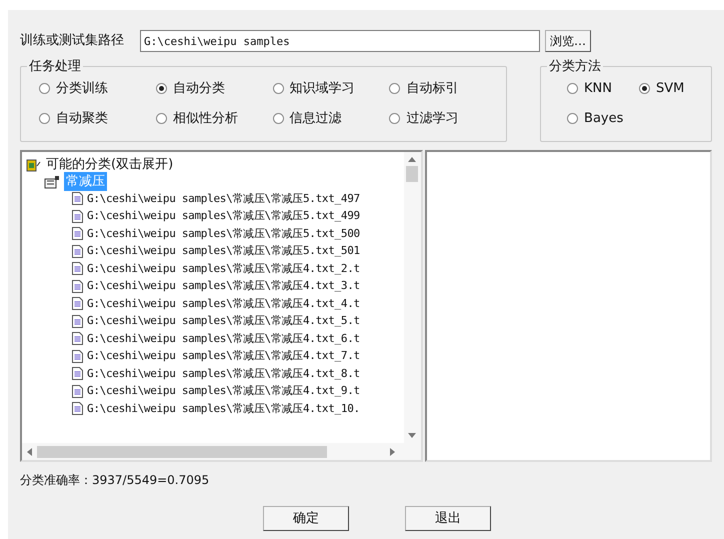 The image size is (724, 539). I want to click on tree-item: G:\ceshi\weipu samples\常减压\常减压4.txt_10., so click(223, 408).